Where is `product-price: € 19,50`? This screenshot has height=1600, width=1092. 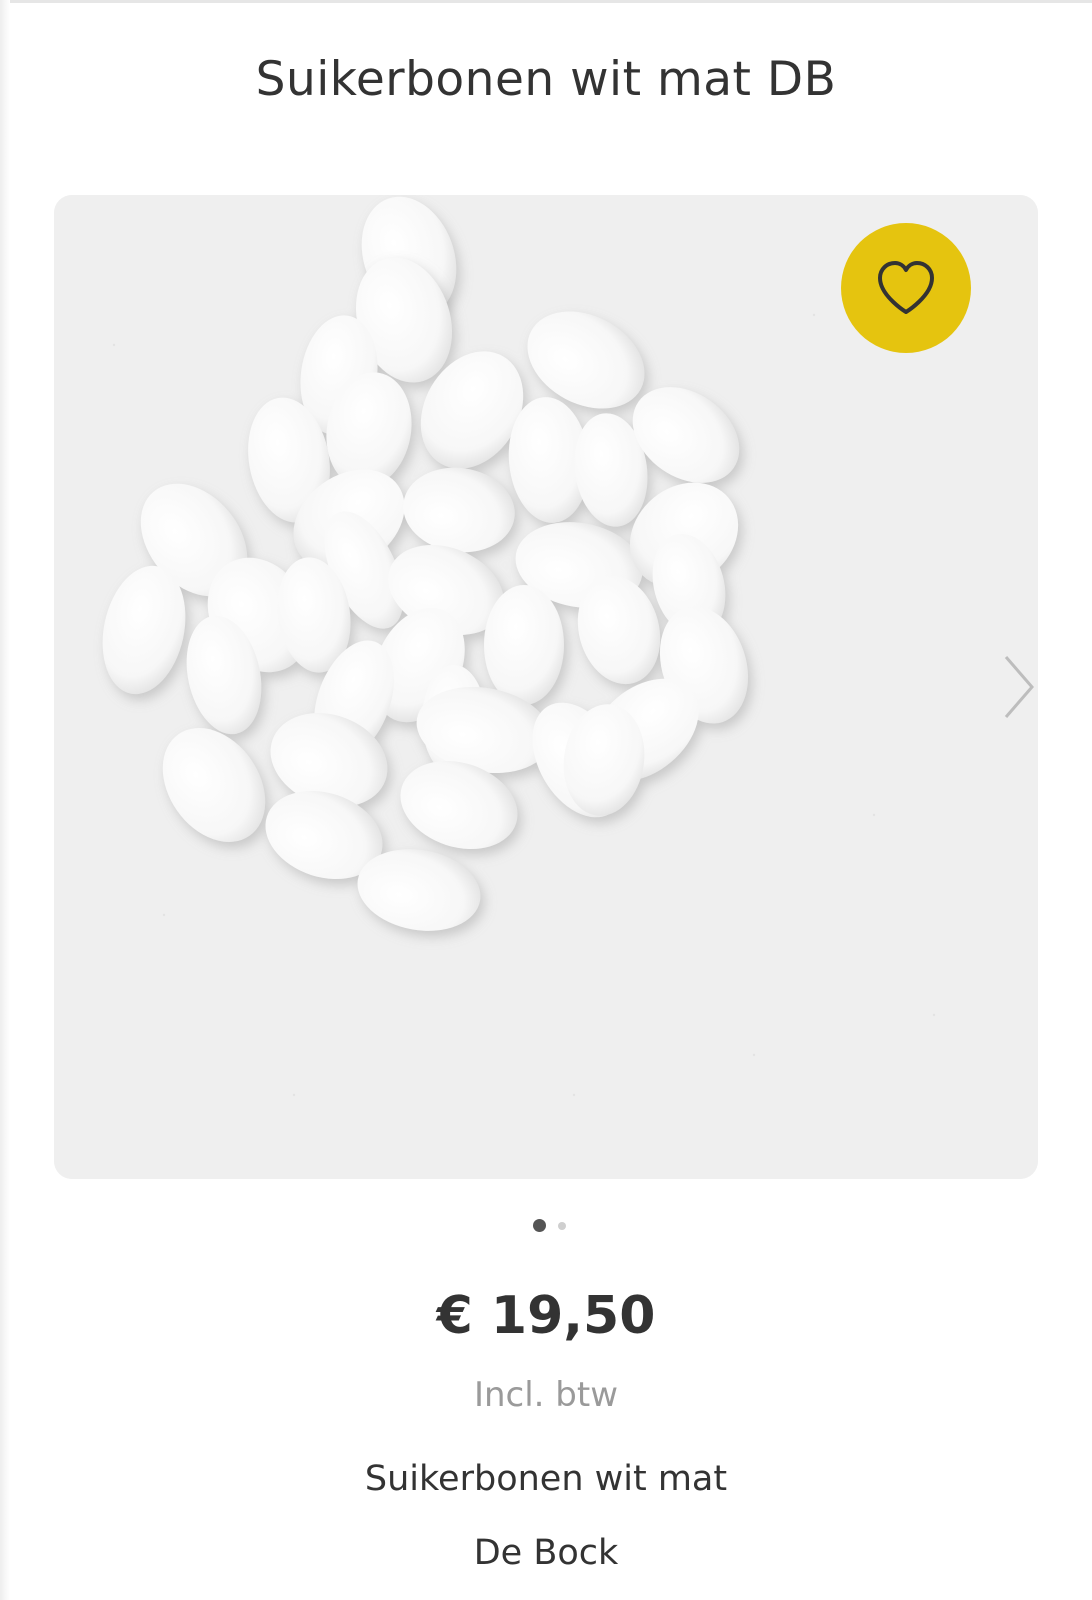 product-price: € 19,50 is located at coordinates (546, 1316).